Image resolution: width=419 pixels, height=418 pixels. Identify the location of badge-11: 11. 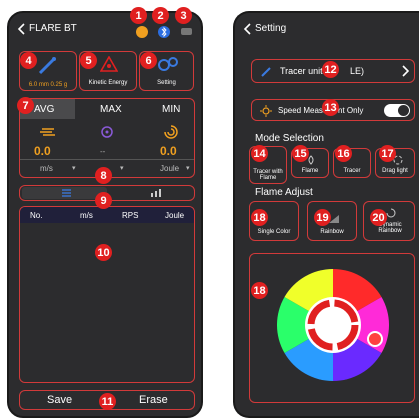
(107, 401).